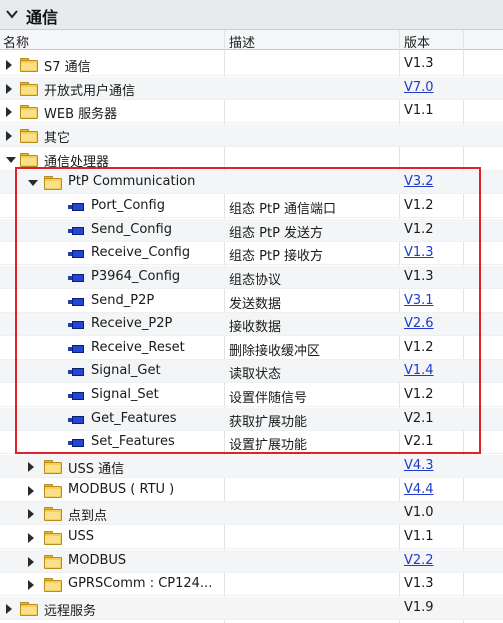 The width and height of the screenshot is (503, 623). I want to click on tree-row: WEB 服务器 V1.1, so click(251, 112).